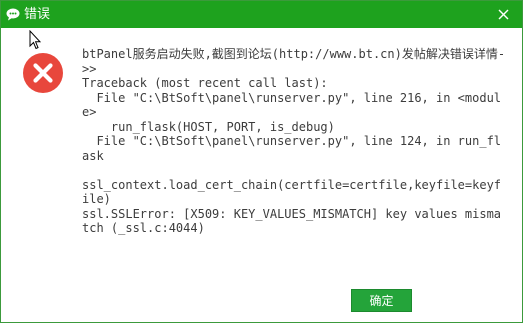  What do you see at coordinates (381, 300) in the screenshot?
I see `ok-button: 确定` at bounding box center [381, 300].